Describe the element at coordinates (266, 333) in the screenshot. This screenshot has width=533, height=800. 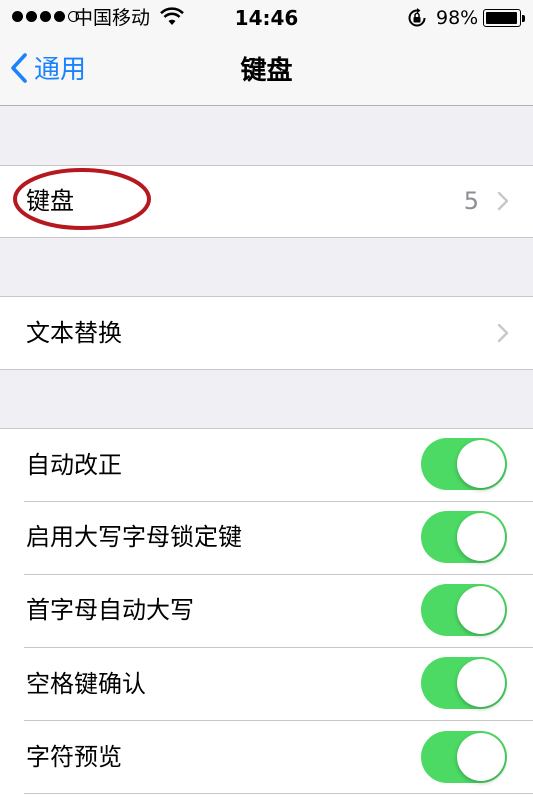
I see `text-replacement-row: 文本替换` at that location.